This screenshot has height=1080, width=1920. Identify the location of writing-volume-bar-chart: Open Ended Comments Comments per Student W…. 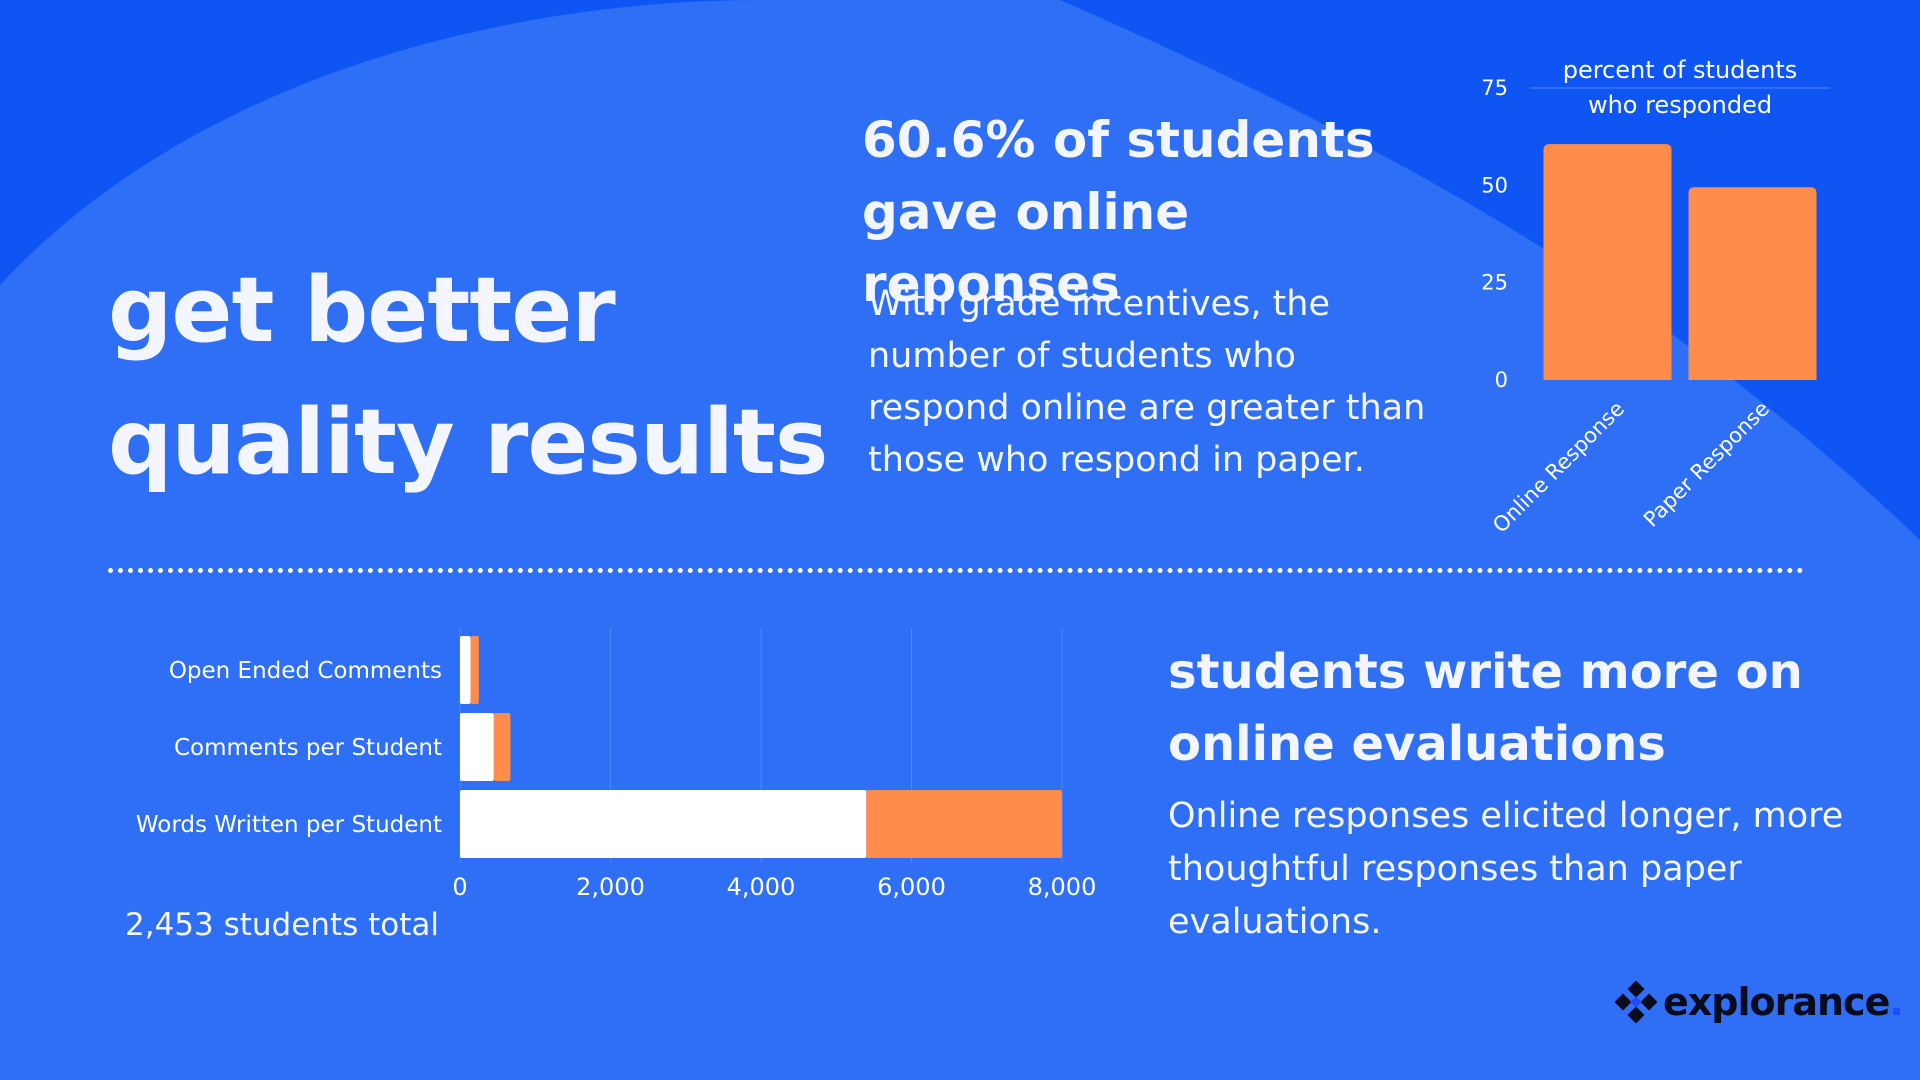
(616, 764).